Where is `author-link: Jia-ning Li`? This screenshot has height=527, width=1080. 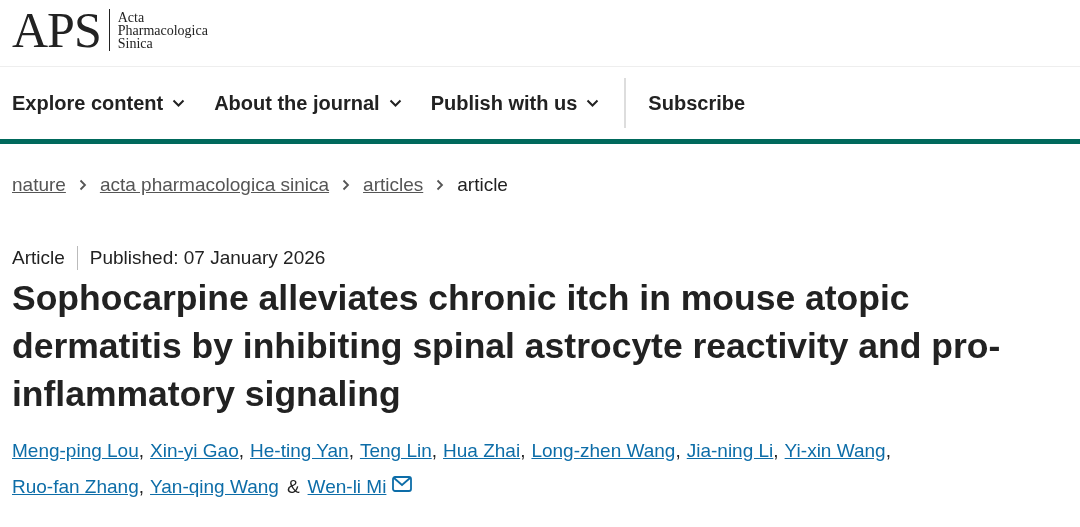 author-link: Jia-ning Li is located at coordinates (730, 451).